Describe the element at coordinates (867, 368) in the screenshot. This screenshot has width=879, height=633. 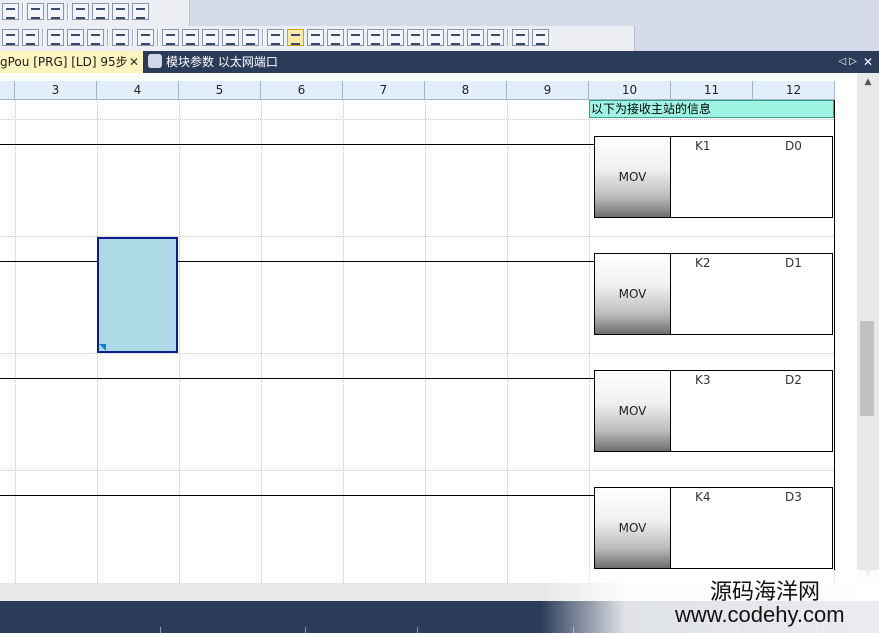
I see `scroll-thumb` at that location.